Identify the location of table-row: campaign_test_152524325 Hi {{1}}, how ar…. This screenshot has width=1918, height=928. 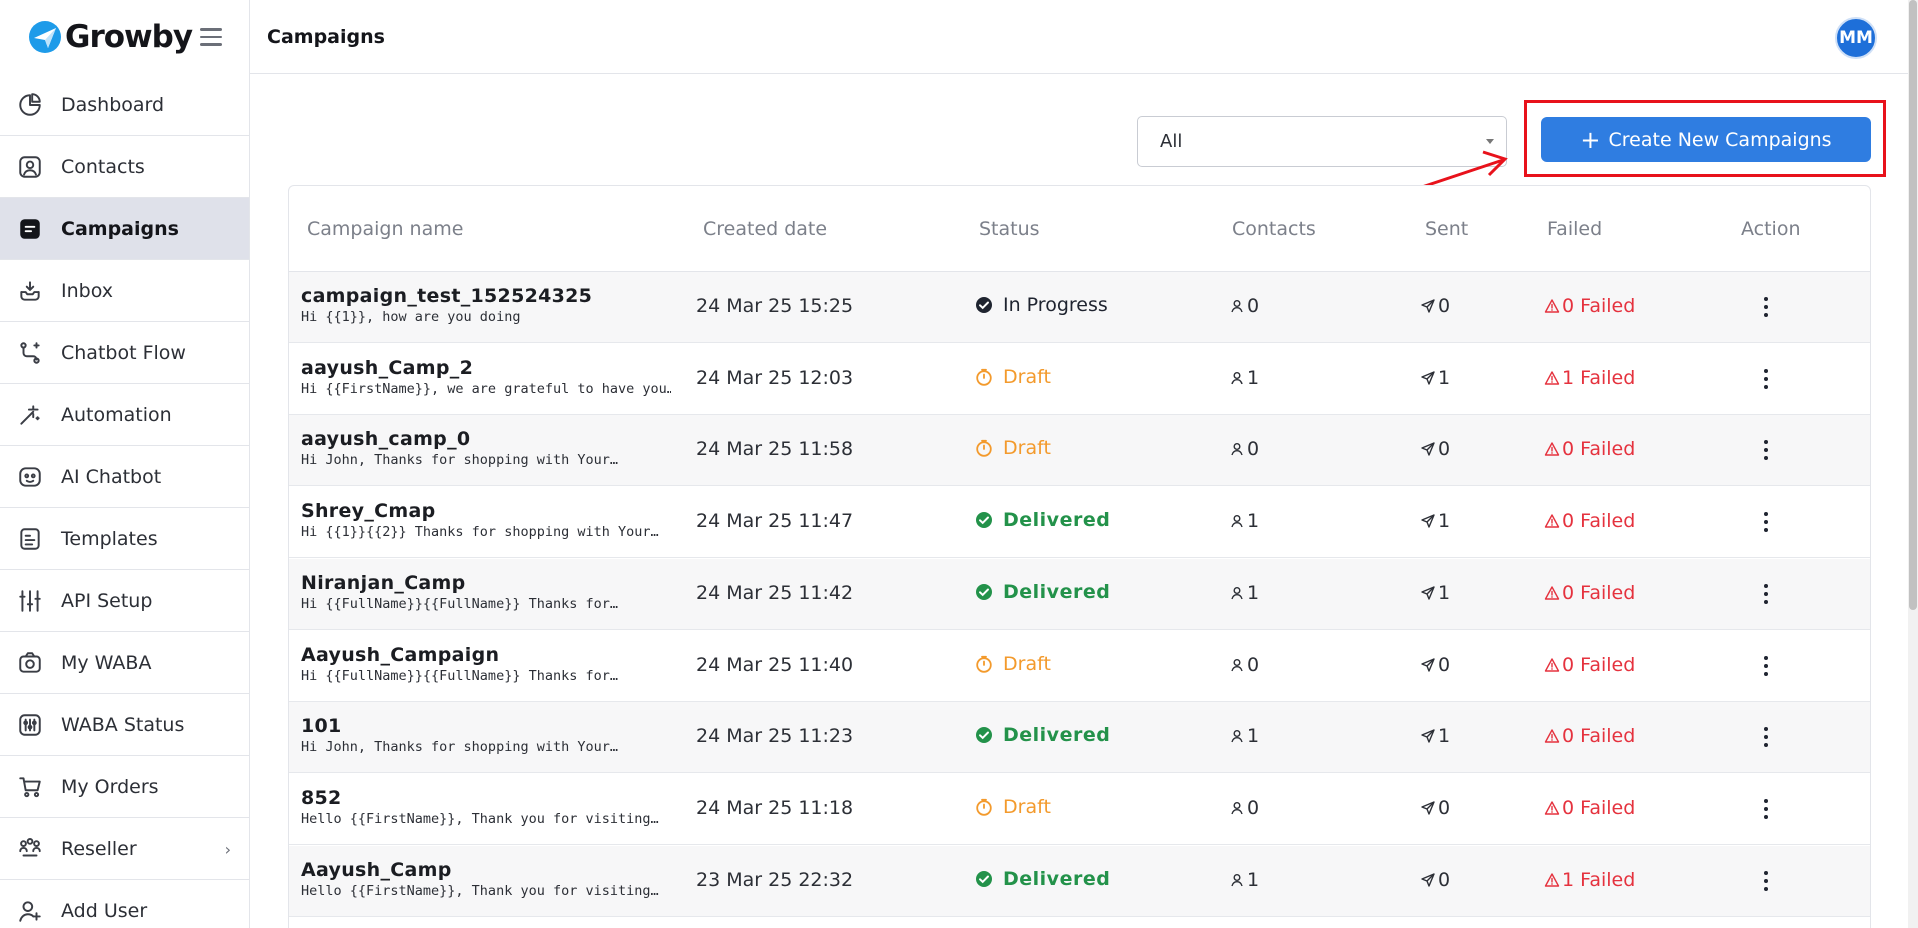
(1079, 307).